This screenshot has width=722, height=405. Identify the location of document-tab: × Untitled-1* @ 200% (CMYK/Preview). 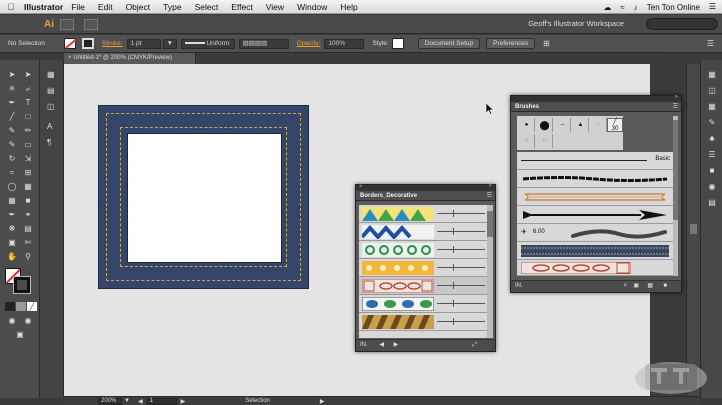
(130, 58).